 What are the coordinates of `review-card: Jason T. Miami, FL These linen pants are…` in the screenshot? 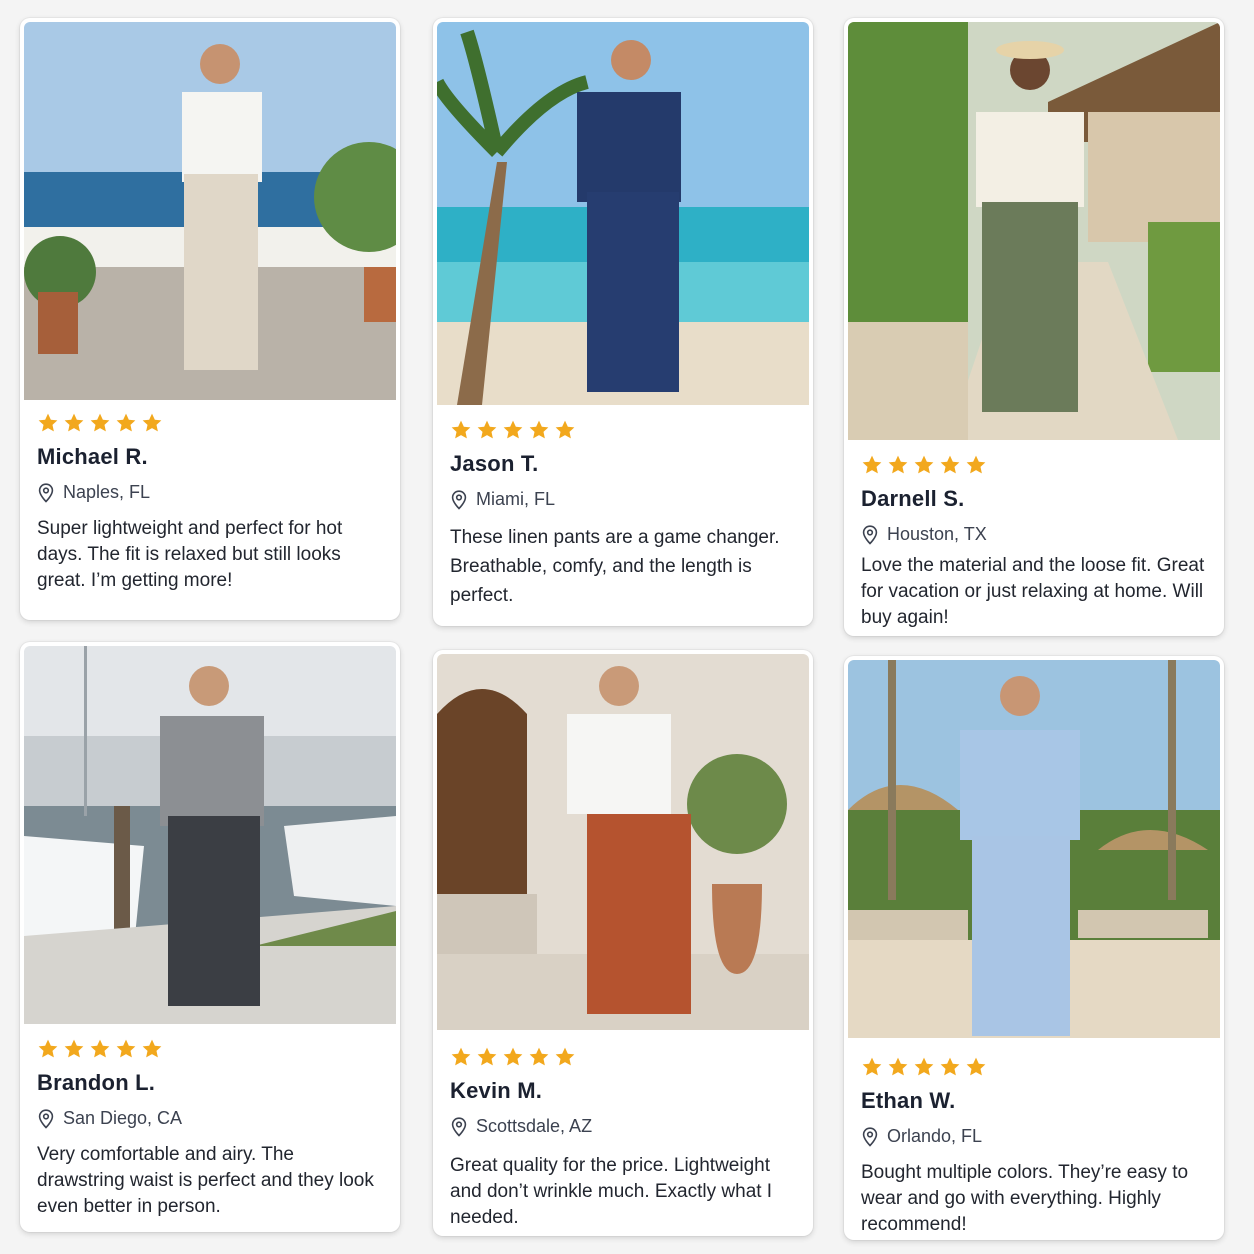 It's located at (623, 322).